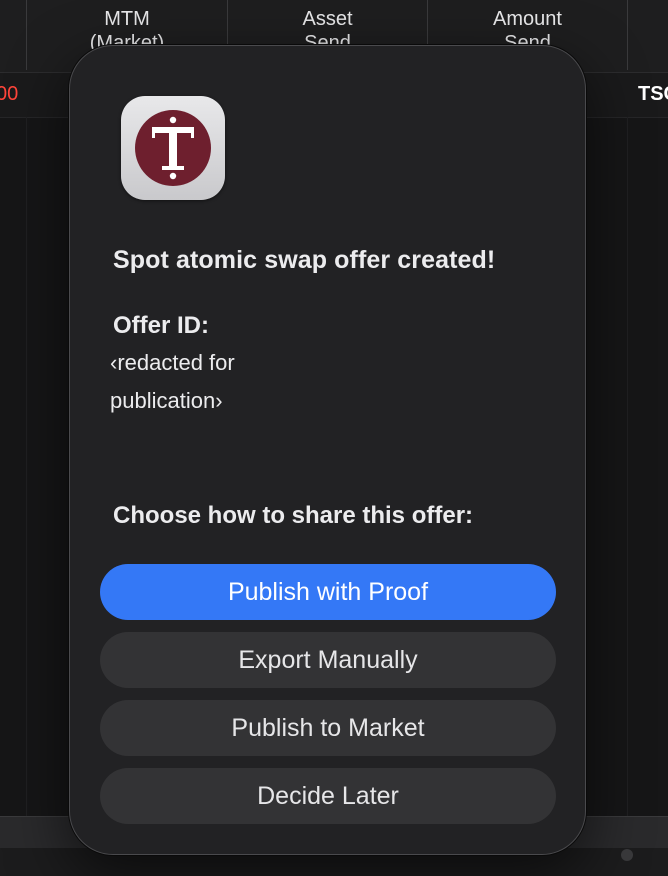 The height and width of the screenshot is (876, 668). What do you see at coordinates (9, 94) in the screenshot?
I see `row-mtm-value: 00` at bounding box center [9, 94].